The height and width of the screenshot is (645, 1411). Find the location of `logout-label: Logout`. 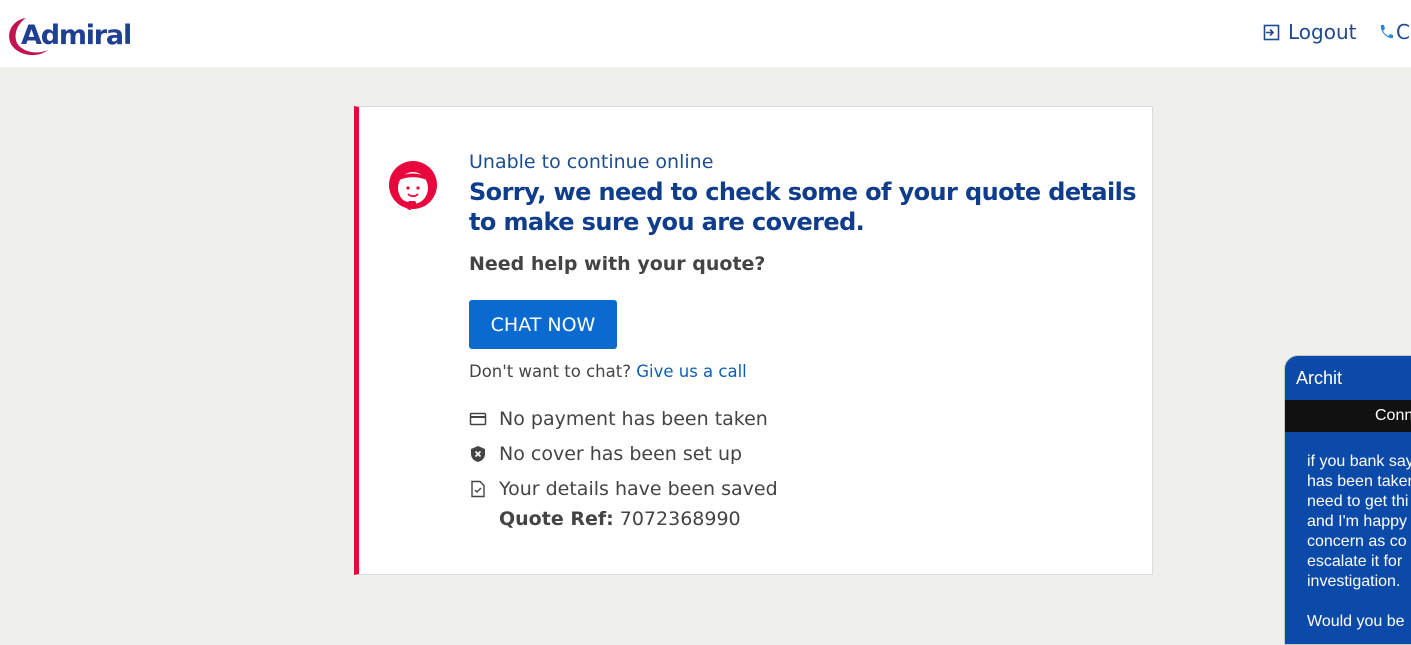

logout-label: Logout is located at coordinates (1322, 32).